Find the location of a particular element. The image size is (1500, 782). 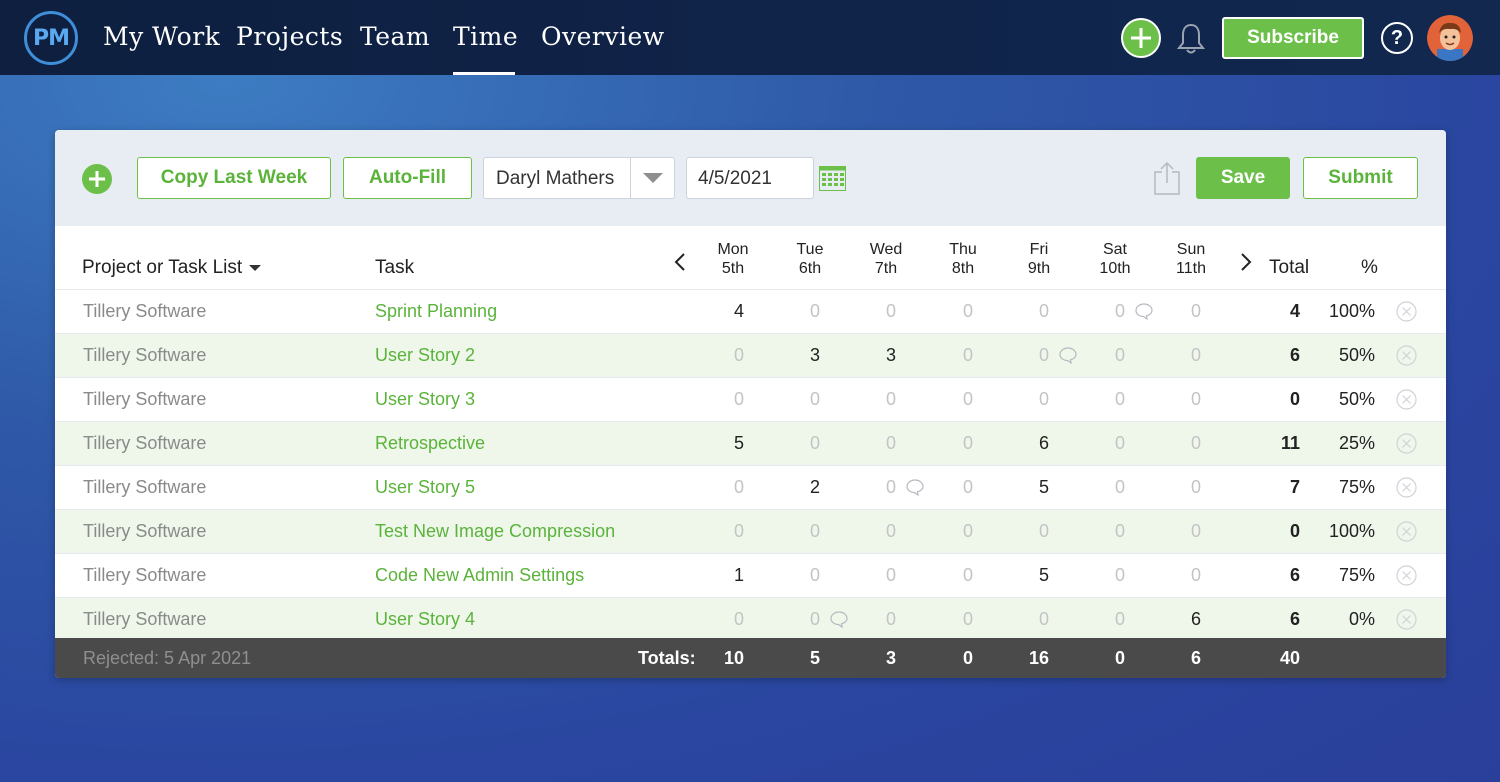

submit-button: Submit is located at coordinates (1360, 178).